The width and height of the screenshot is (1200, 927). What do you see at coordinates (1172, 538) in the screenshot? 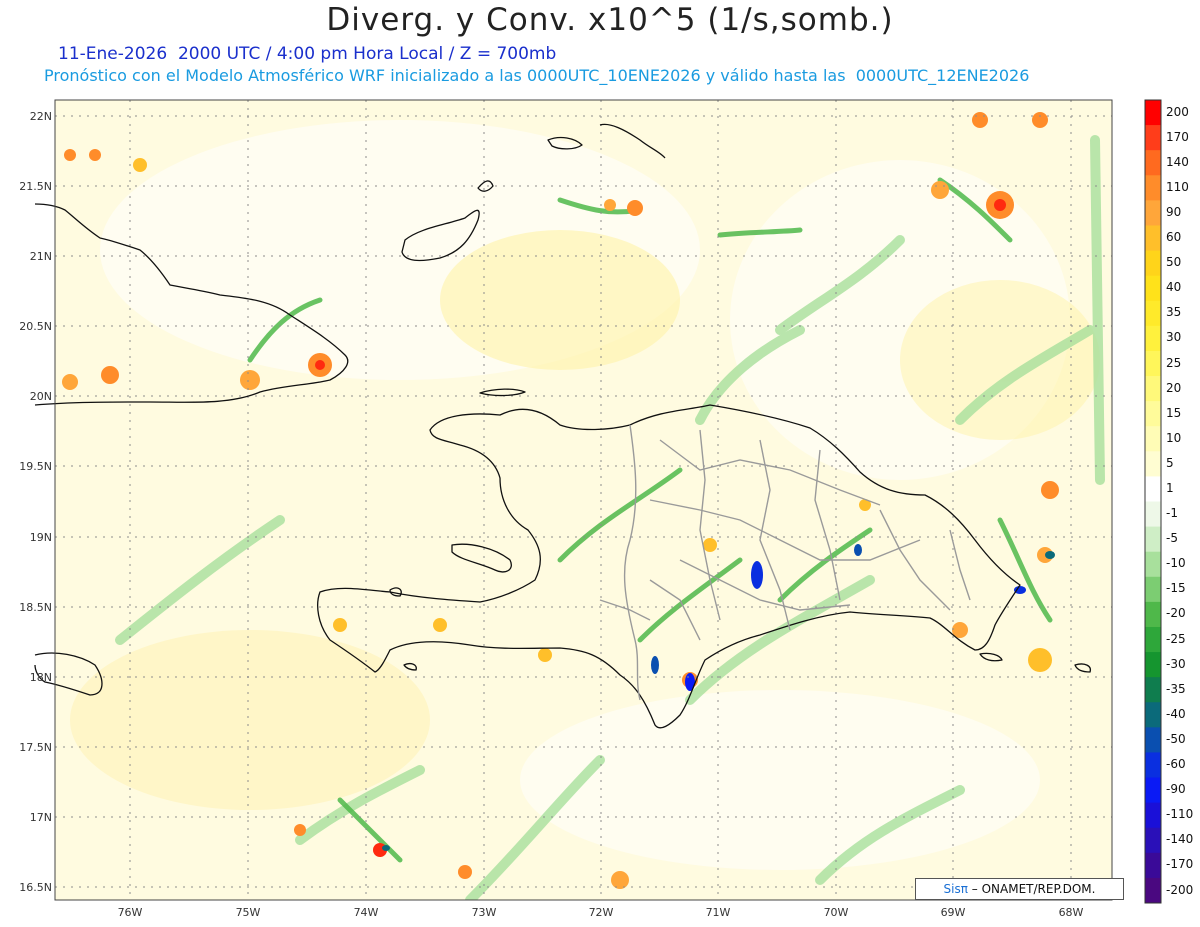
I see `colorbar-label: -5` at bounding box center [1172, 538].